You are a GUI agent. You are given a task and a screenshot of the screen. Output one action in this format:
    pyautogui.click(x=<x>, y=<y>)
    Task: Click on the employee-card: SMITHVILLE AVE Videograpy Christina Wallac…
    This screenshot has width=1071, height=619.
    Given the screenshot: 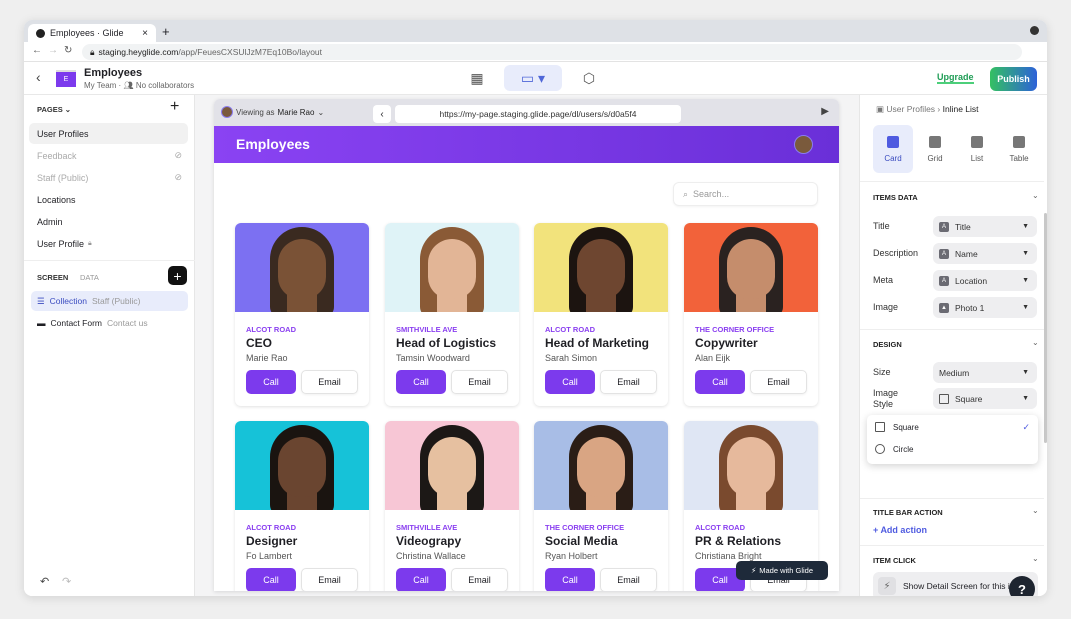 What is the action you would take?
    pyautogui.click(x=452, y=506)
    